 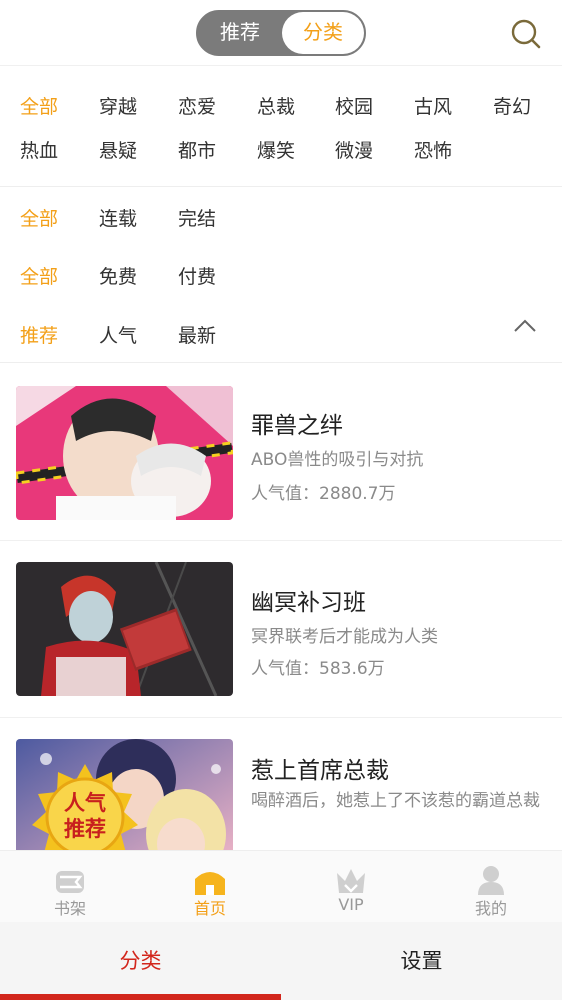 What do you see at coordinates (39, 334) in the screenshot?
I see `sort-recommend: 推荐` at bounding box center [39, 334].